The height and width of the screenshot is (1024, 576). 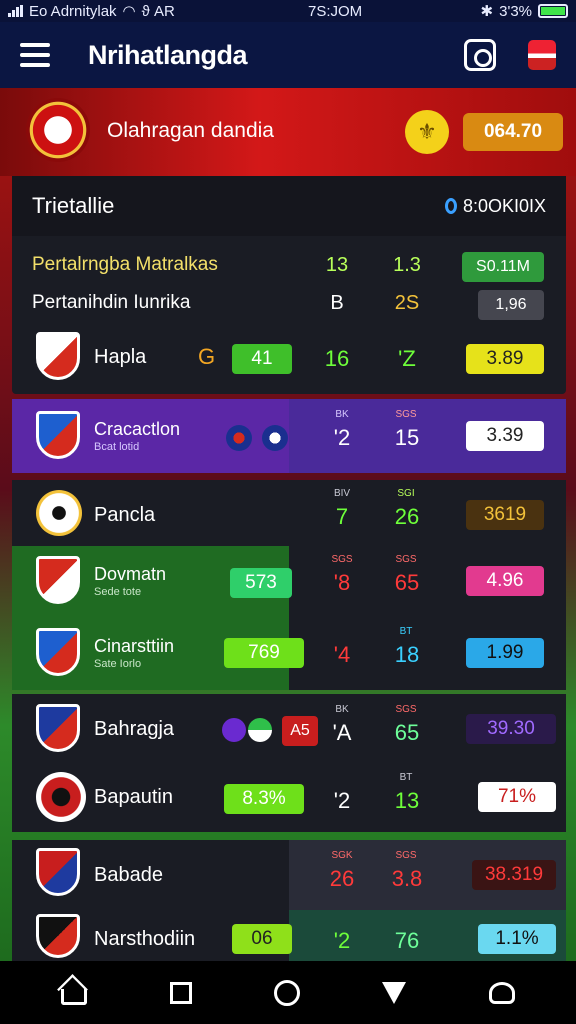 What do you see at coordinates (74, 996) in the screenshot?
I see `home-icon` at bounding box center [74, 996].